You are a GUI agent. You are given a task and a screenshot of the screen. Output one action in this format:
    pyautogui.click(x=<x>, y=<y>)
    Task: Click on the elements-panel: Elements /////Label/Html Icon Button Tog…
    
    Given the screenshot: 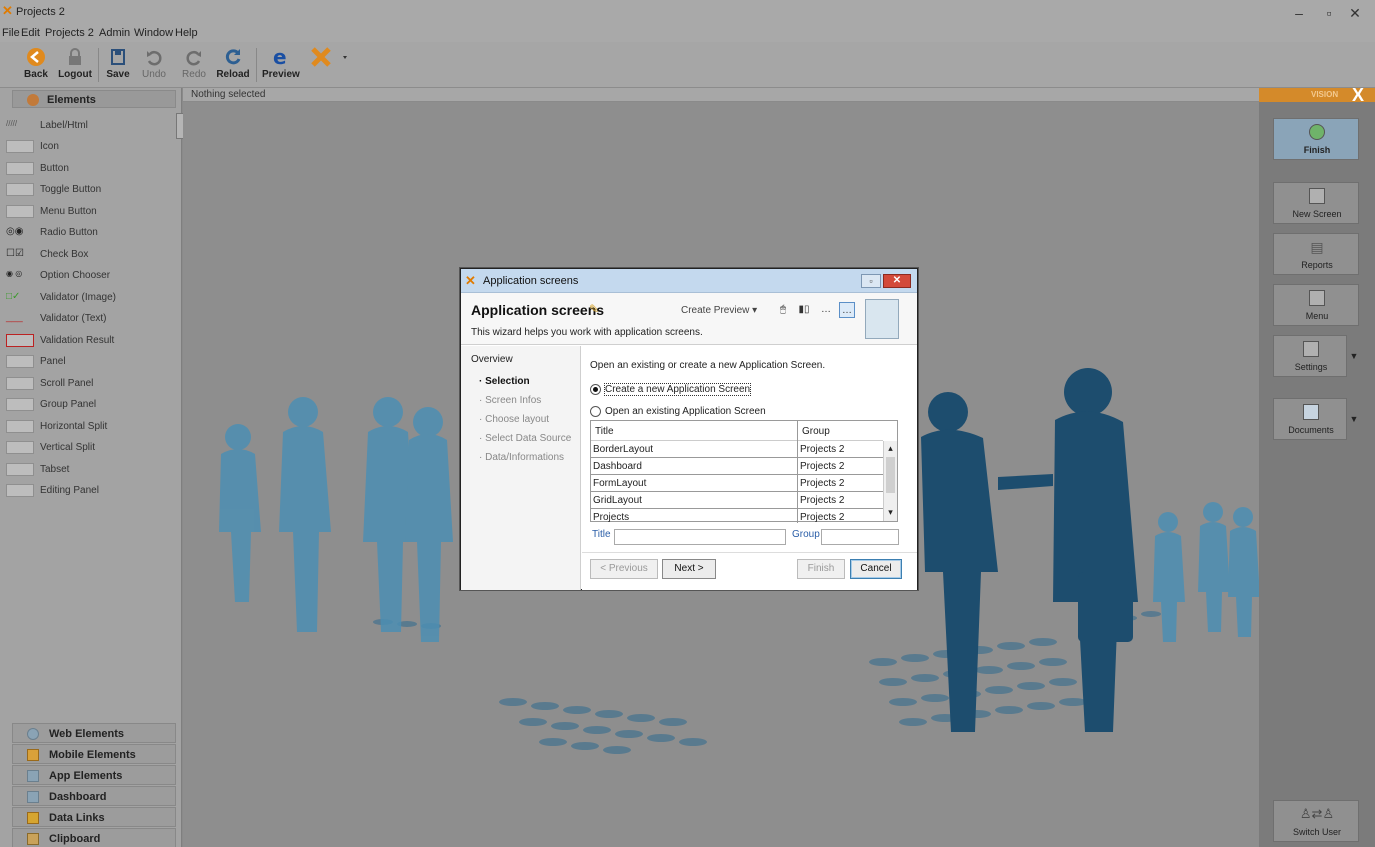 What is the action you would take?
    pyautogui.click(x=91, y=467)
    